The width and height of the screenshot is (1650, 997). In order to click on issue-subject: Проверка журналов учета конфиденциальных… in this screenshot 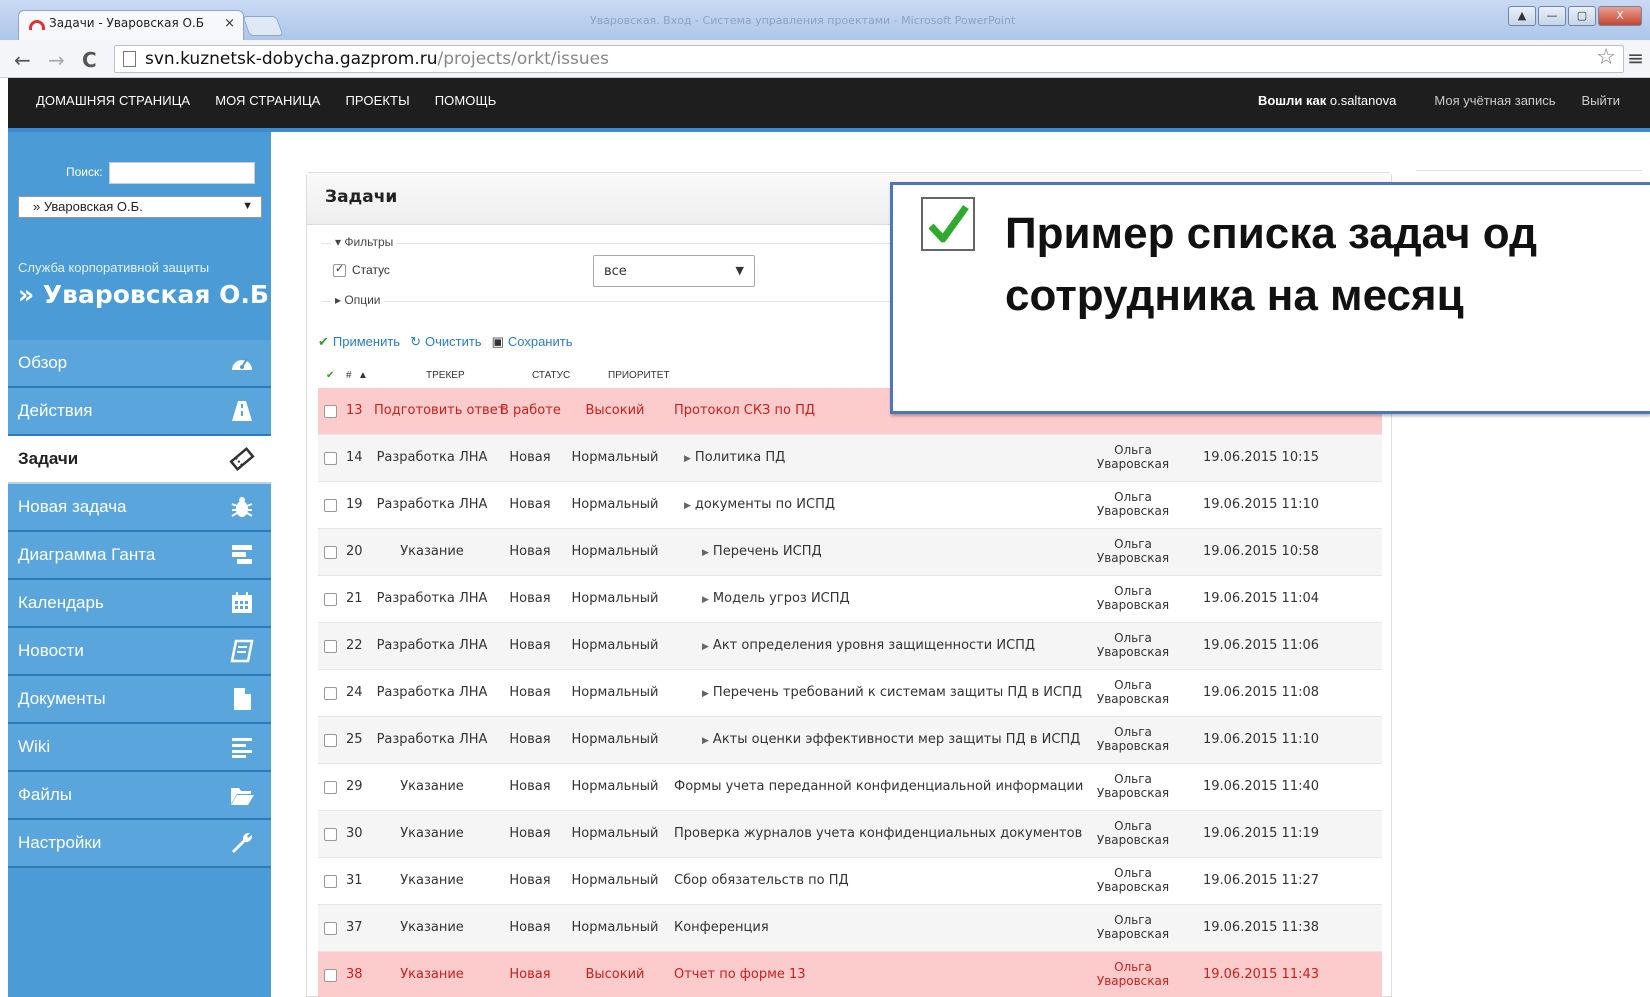, I will do `click(878, 833)`.